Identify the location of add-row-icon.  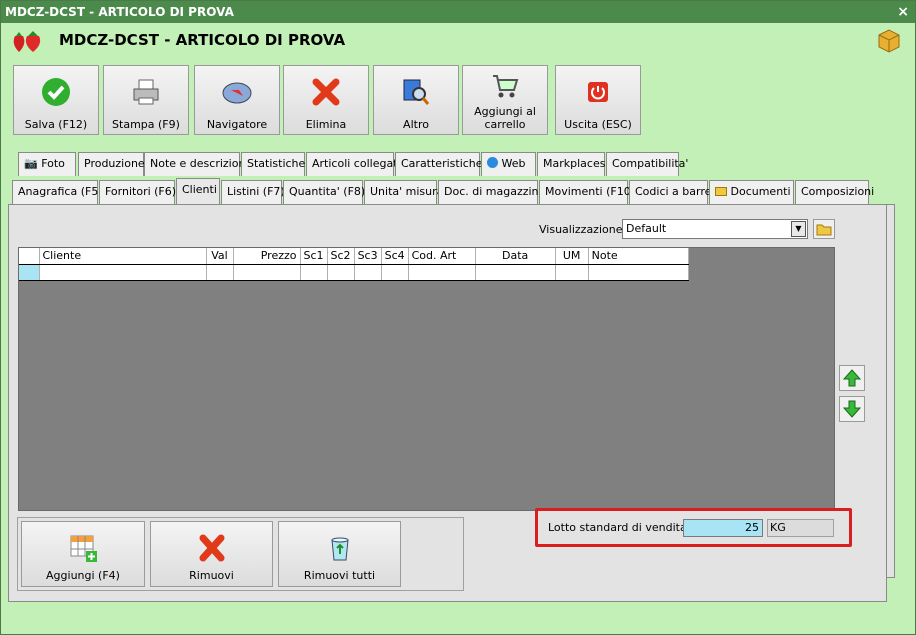
(83, 548).